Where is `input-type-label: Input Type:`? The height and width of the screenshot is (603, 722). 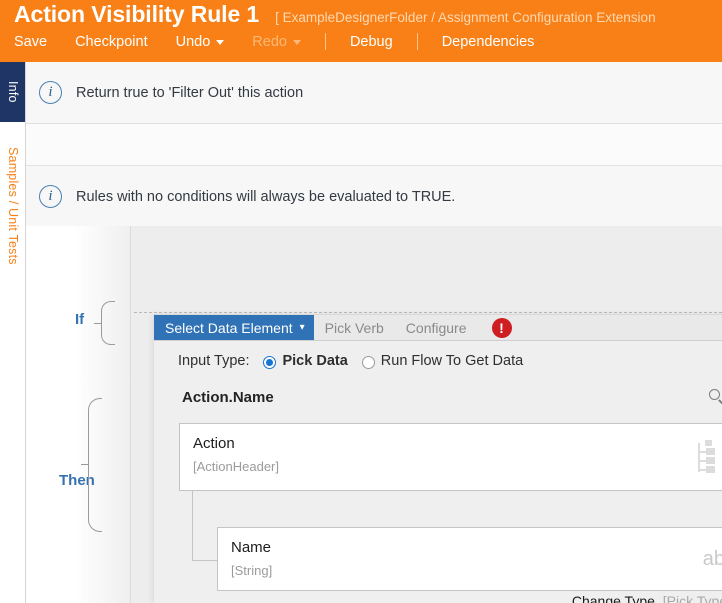
input-type-label: Input Type: is located at coordinates (214, 361).